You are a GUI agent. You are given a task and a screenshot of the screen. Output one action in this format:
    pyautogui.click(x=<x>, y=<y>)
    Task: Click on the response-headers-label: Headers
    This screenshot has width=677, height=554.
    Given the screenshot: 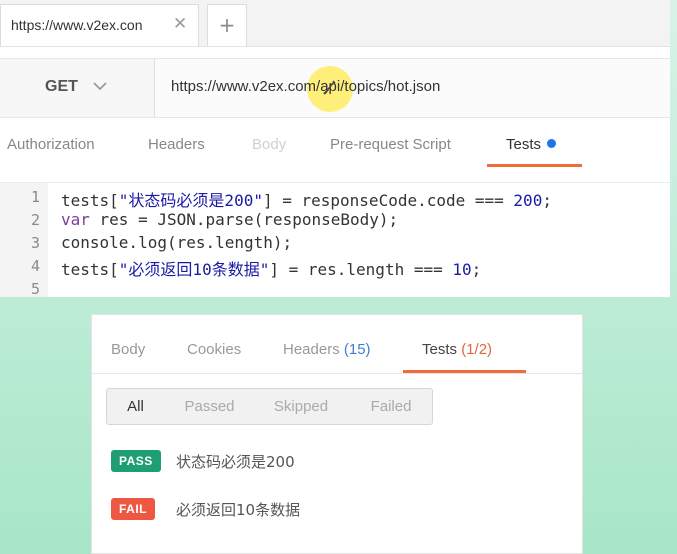 What is the action you would take?
    pyautogui.click(x=311, y=349)
    